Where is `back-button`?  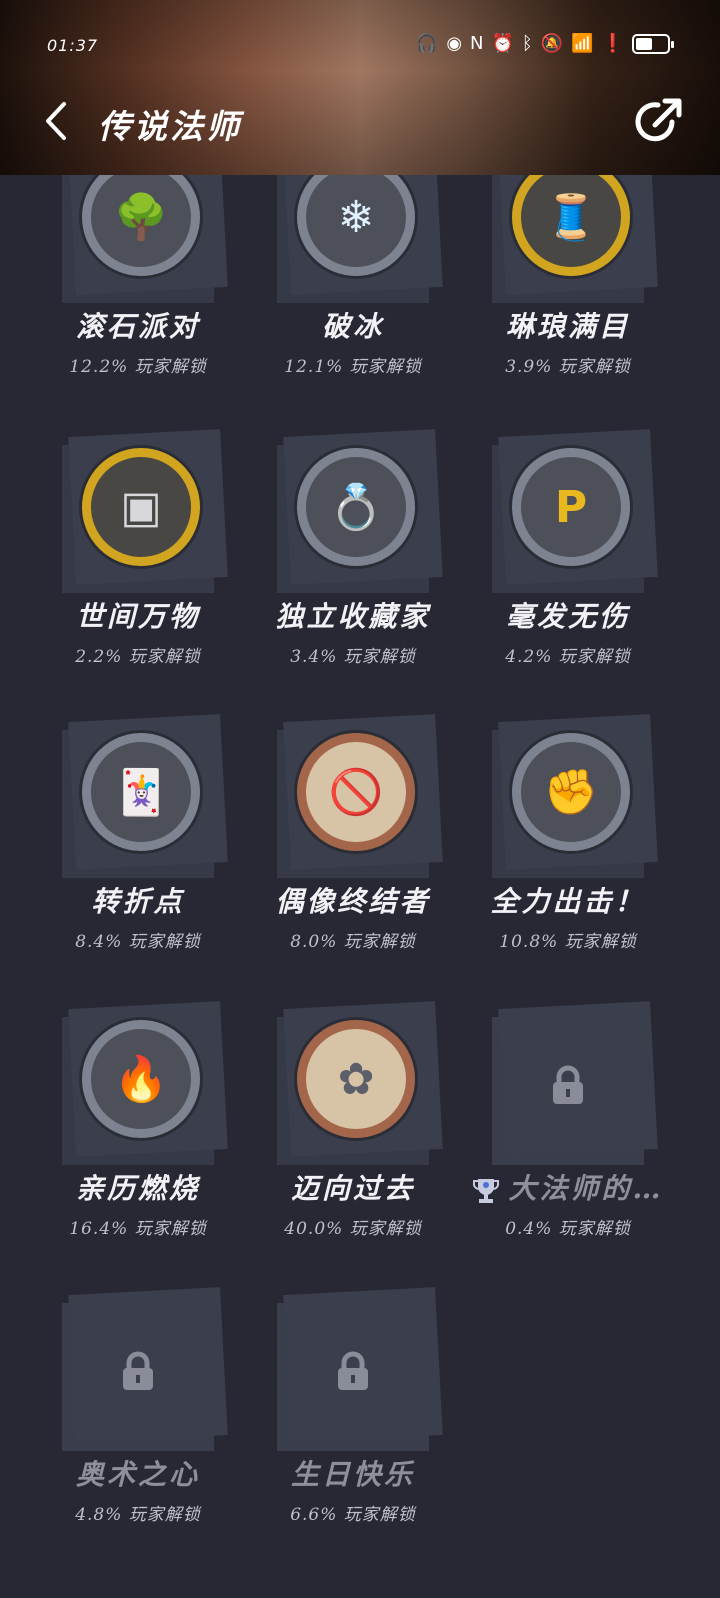
back-button is located at coordinates (58, 121).